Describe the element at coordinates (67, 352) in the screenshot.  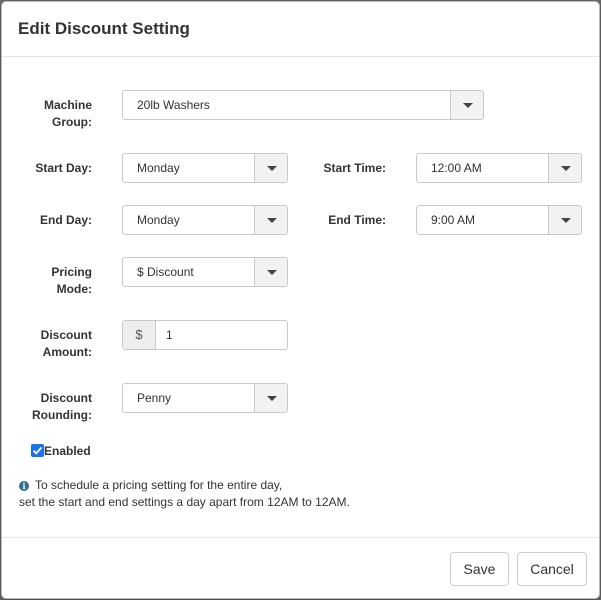
I see `discount-amount-label-line2: Amount:` at that location.